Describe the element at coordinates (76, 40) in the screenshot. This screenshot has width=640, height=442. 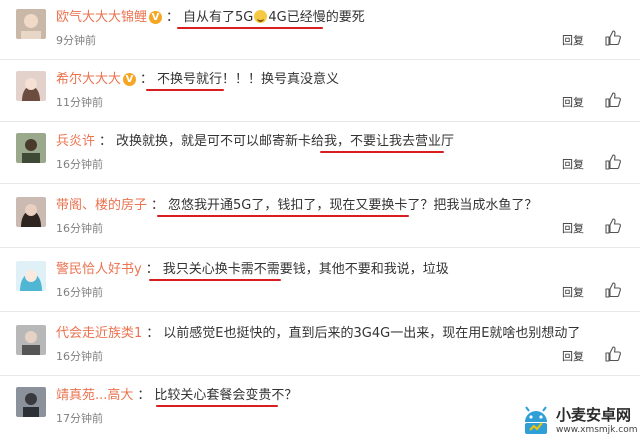
I see `comment-timestamp: 9分钟前` at that location.